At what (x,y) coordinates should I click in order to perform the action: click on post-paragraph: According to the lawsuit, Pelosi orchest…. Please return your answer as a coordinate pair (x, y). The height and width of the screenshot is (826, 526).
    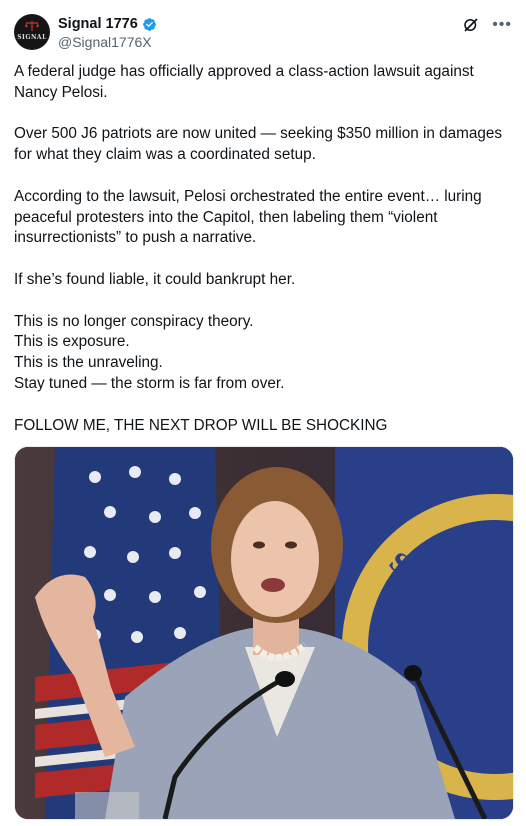
    Looking at the image, I should click on (248, 217).